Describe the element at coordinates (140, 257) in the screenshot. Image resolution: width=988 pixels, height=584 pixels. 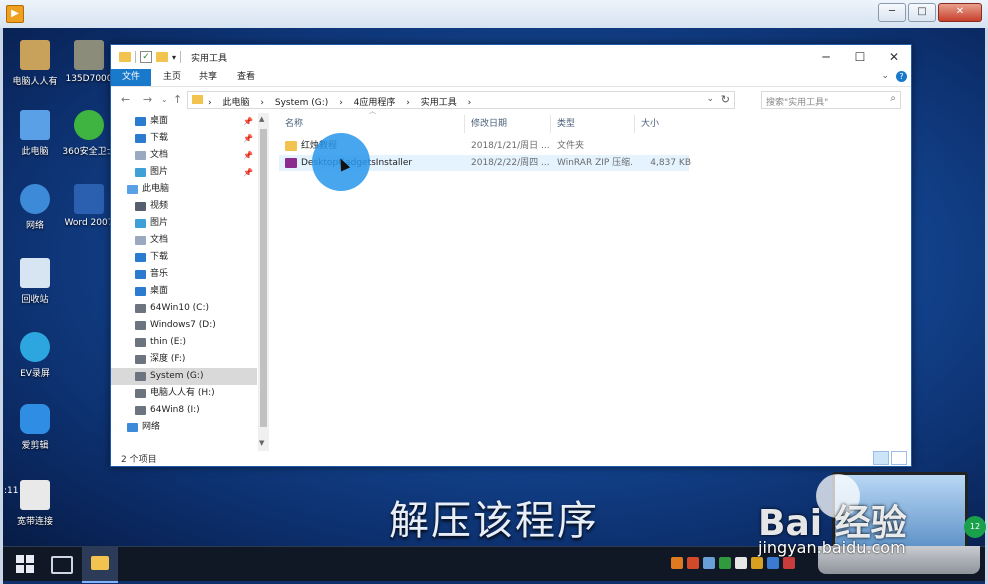
I see `download-icon` at that location.